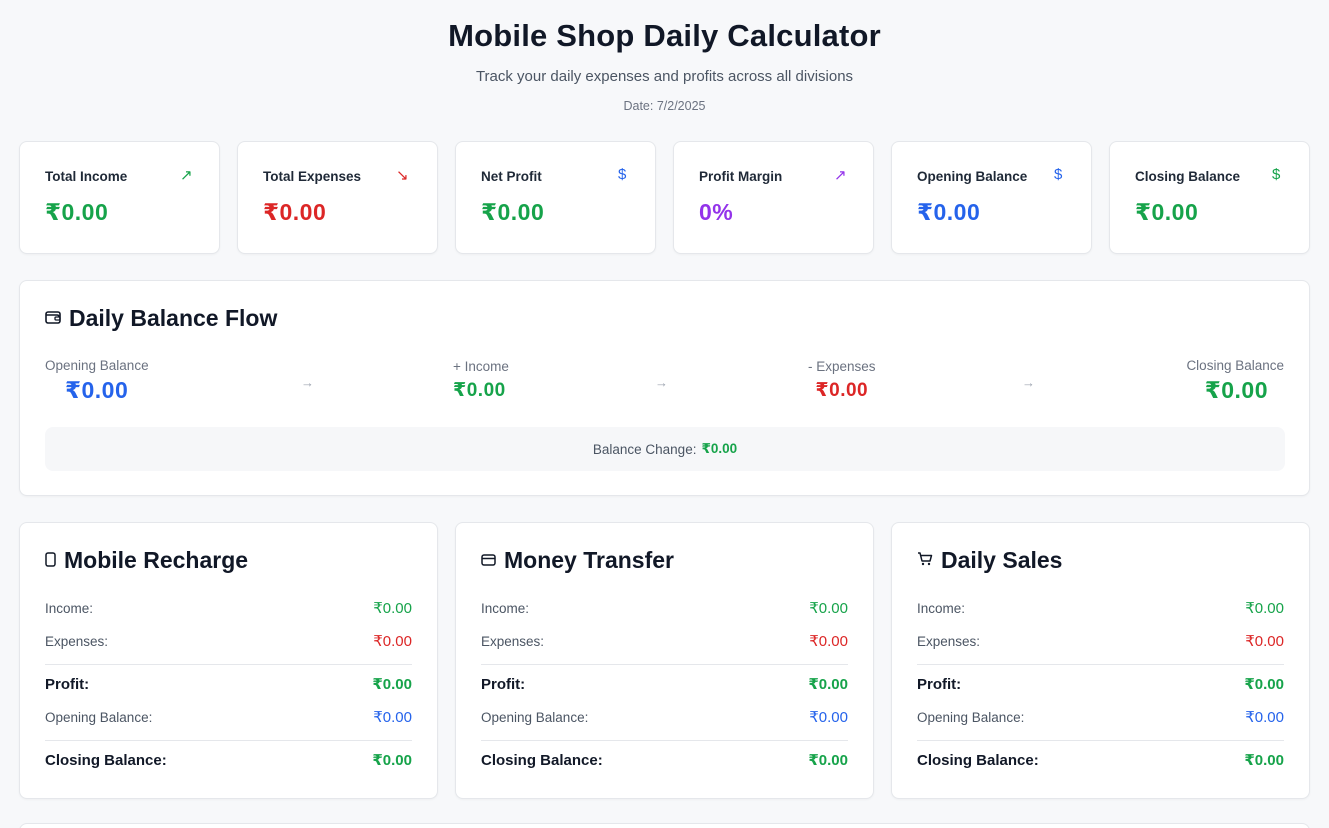 This screenshot has height=828, width=1329. What do you see at coordinates (119, 197) in the screenshot?
I see `total-income-card: Total Income ↗ ₹0.00` at bounding box center [119, 197].